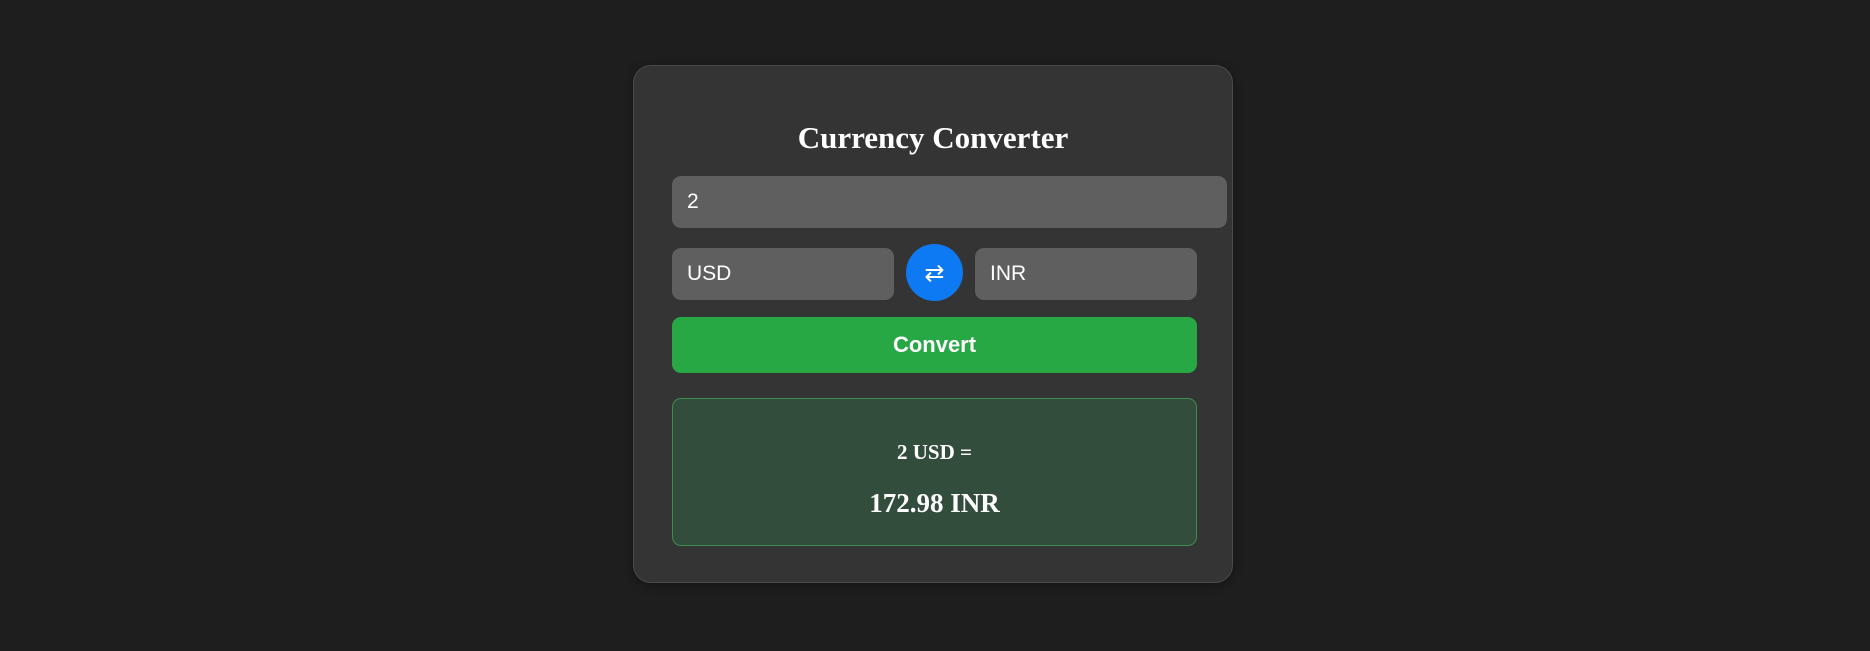 The height and width of the screenshot is (651, 1870). Describe the element at coordinates (949, 202) in the screenshot. I see `amount-input` at that location.